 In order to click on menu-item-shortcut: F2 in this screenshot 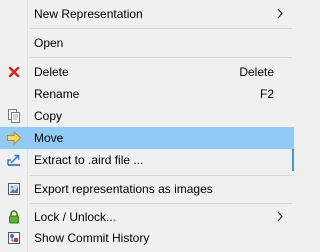, I will do `click(266, 94)`.